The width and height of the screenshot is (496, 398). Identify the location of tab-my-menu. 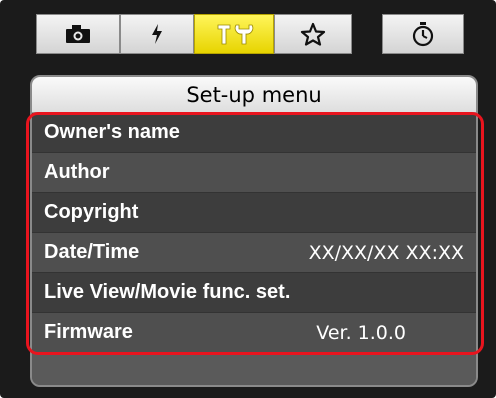
(313, 34).